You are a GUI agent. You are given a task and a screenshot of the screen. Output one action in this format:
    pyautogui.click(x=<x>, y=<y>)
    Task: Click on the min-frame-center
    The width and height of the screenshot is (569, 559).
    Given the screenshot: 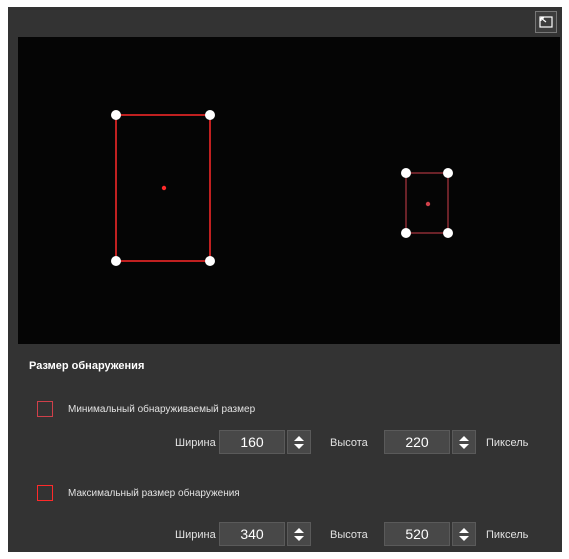 What is the action you would take?
    pyautogui.click(x=428, y=204)
    